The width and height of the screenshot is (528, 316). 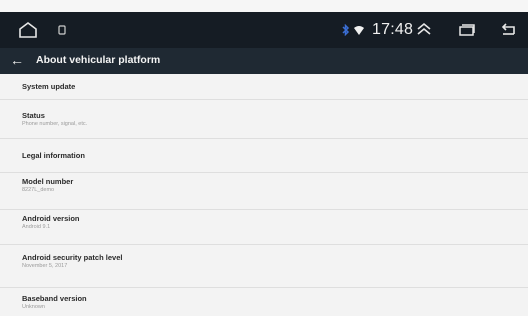 I want to click on clock: 17:48, so click(x=393, y=29).